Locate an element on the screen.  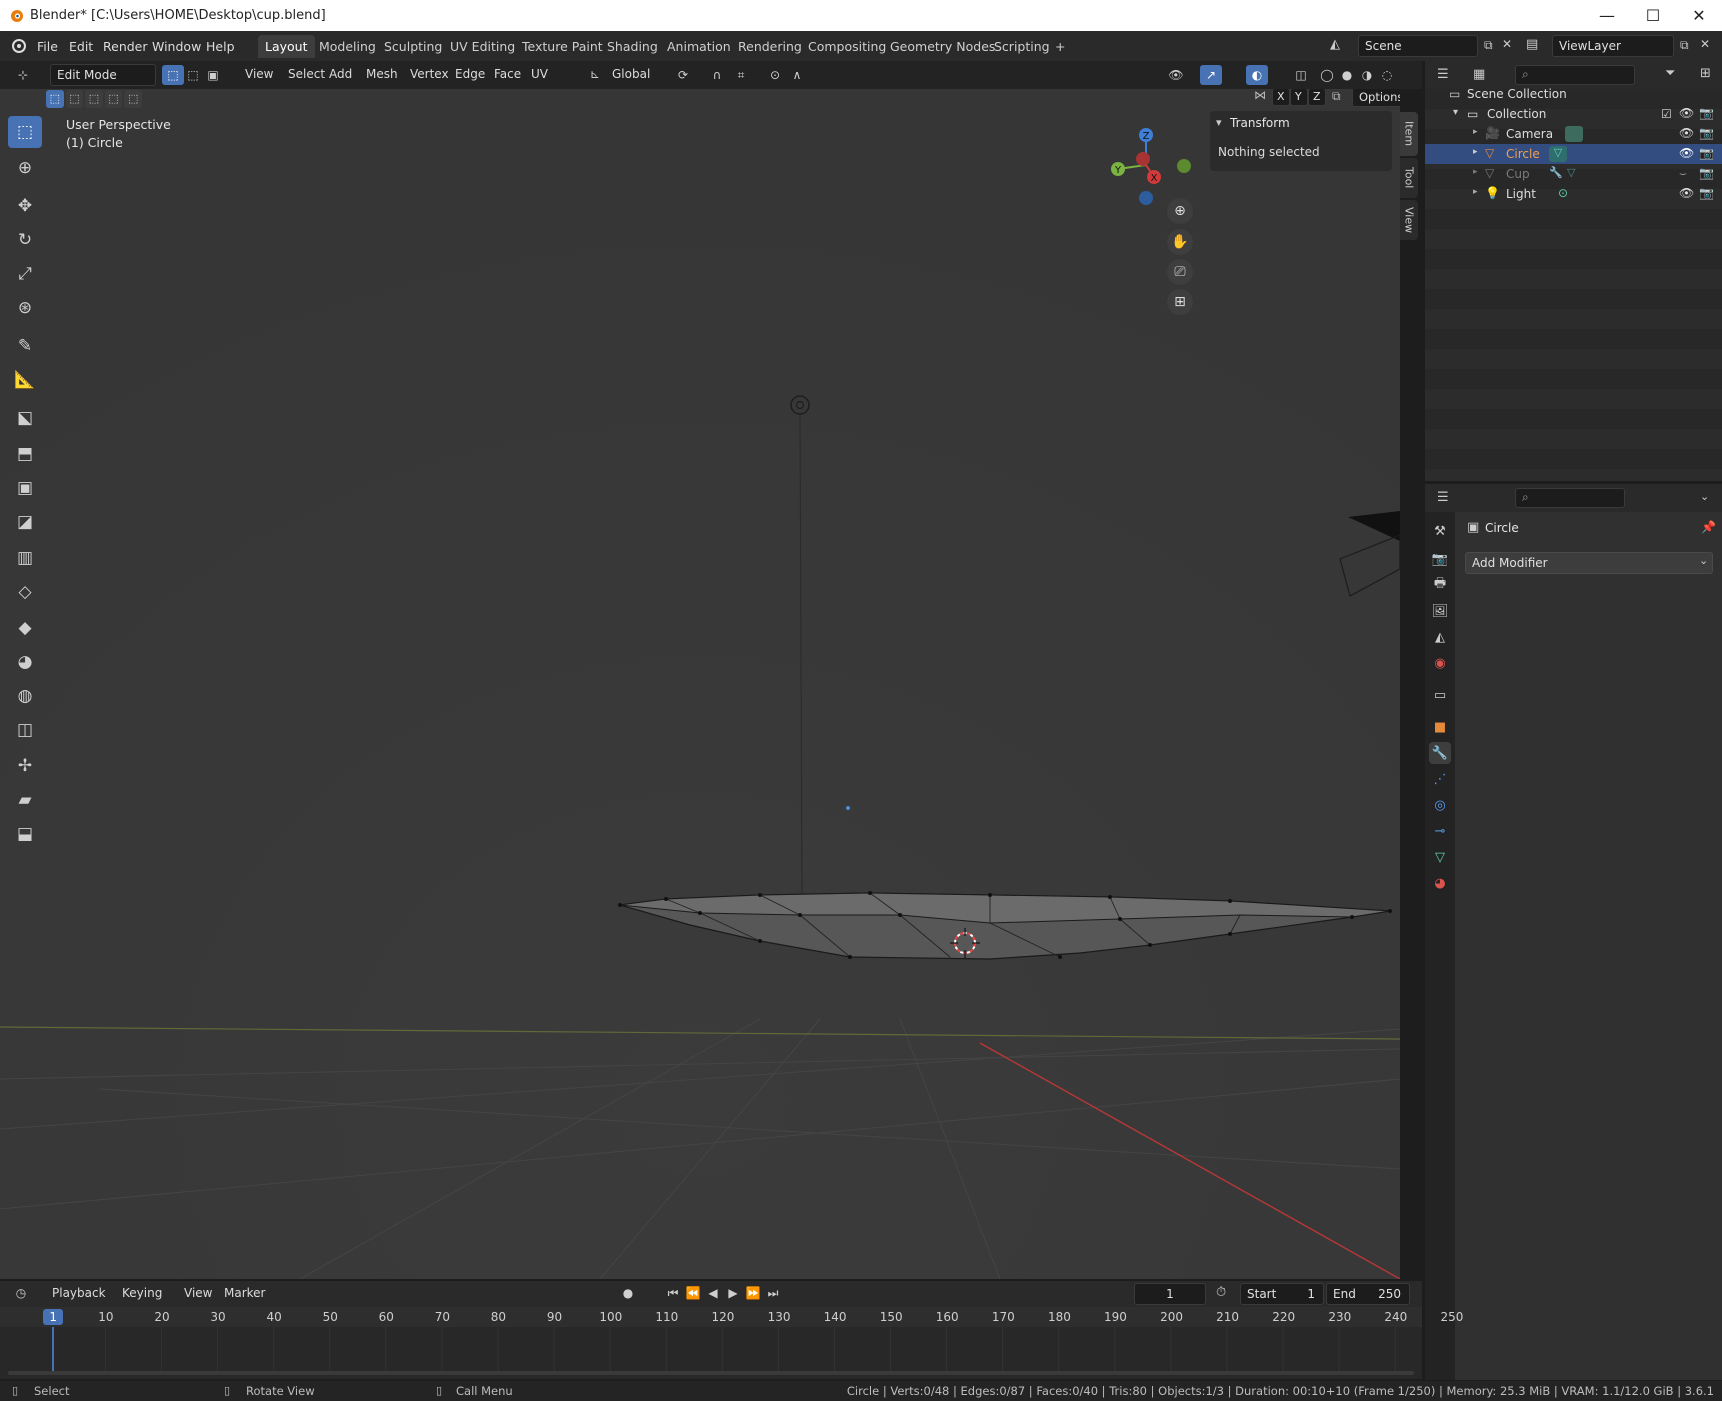
menu-mesh: Mesh is located at coordinates (382, 75).